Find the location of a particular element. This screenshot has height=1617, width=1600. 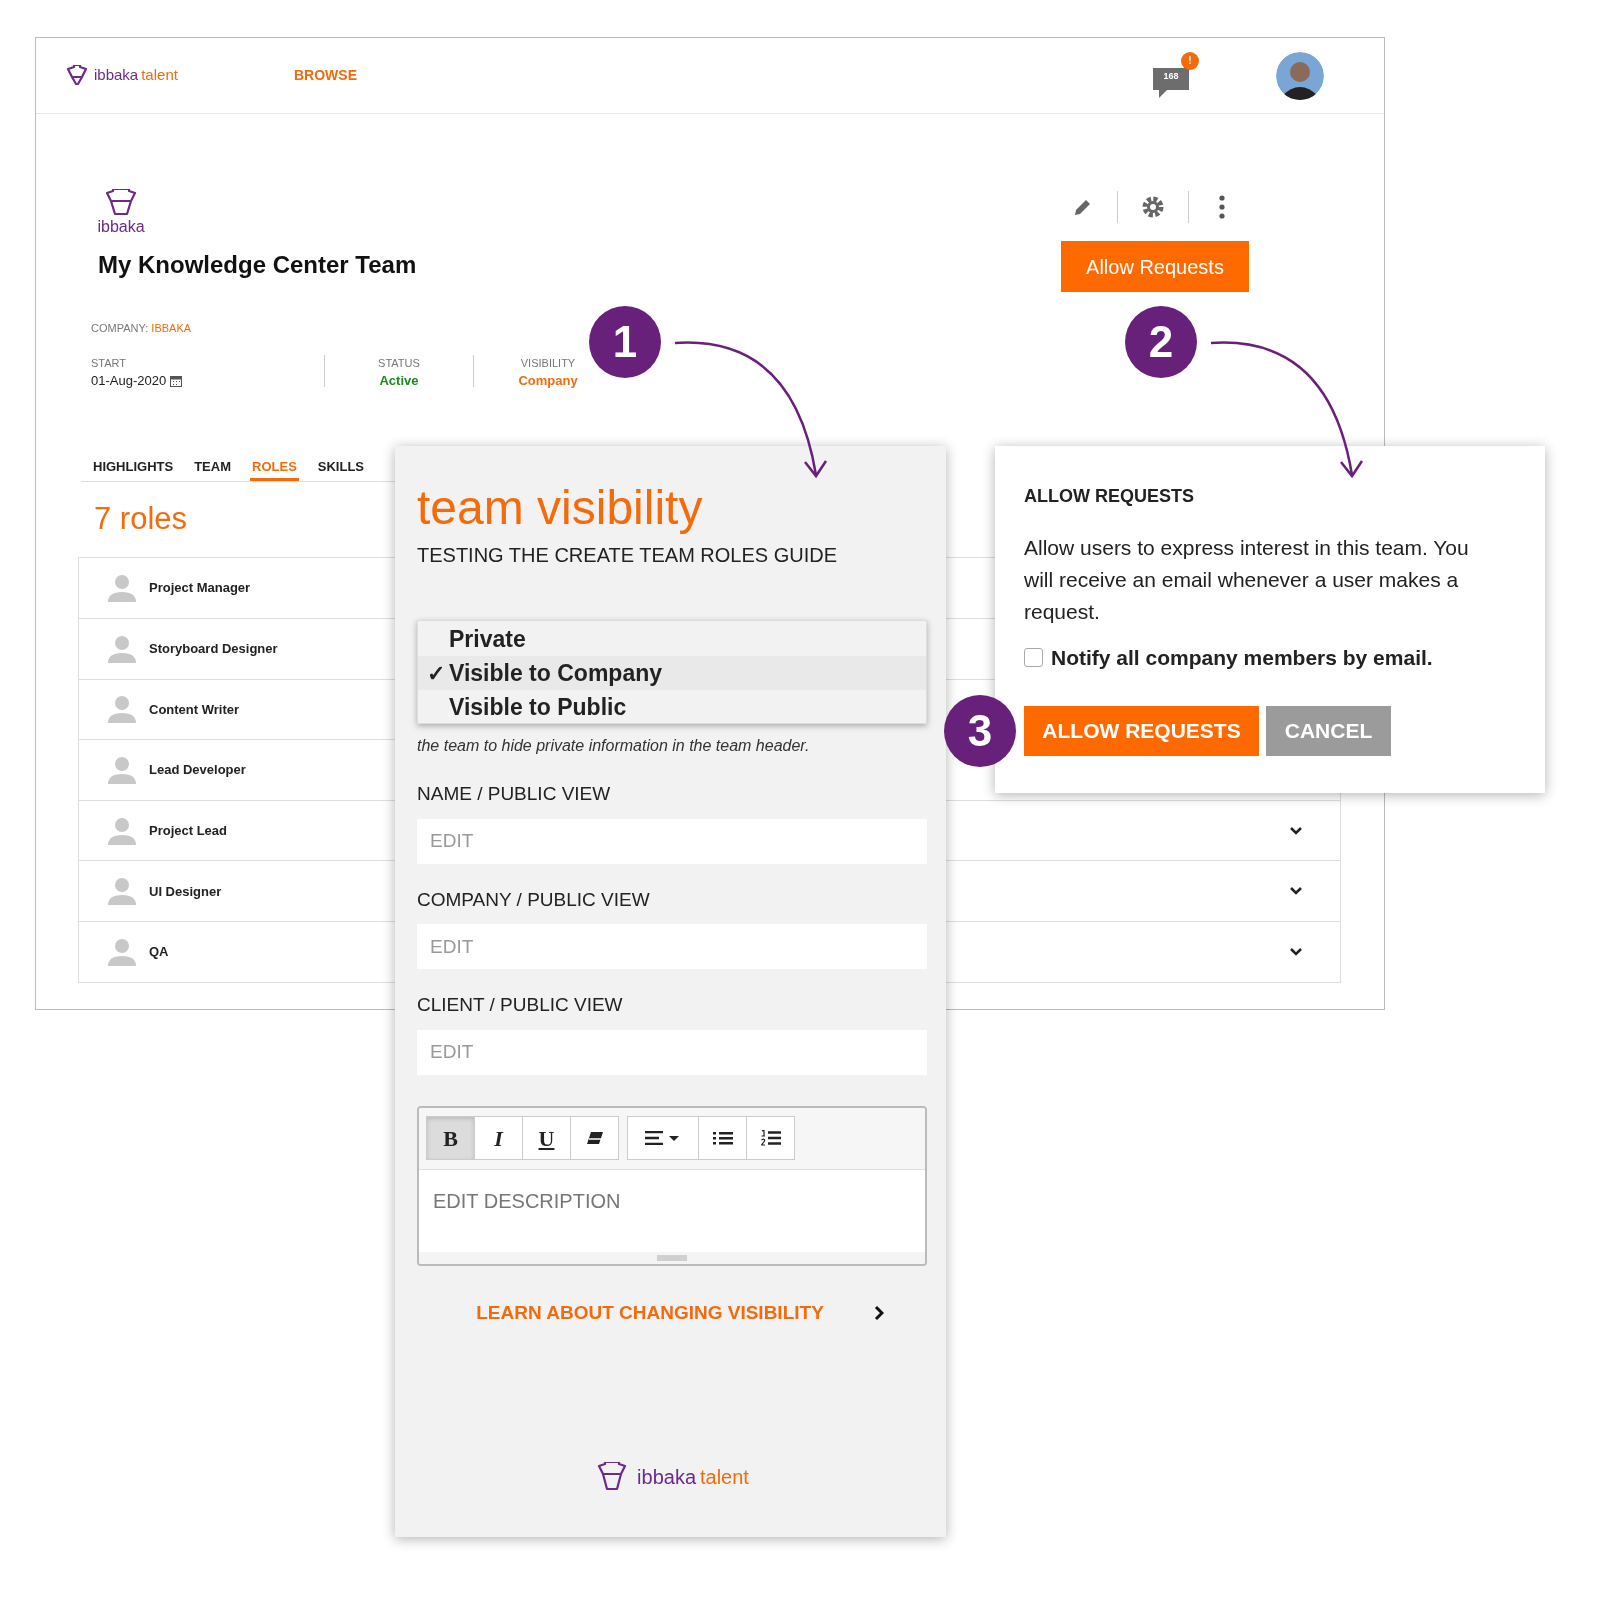

rich-text-editor: B I U EDIT DESCRIPTION is located at coordinates (672, 1185).